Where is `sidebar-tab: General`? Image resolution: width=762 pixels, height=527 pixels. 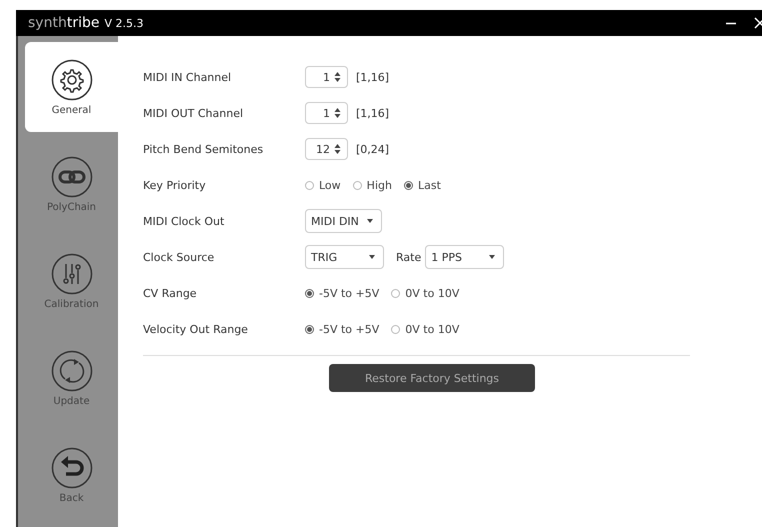
sidebar-tab: General is located at coordinates (71, 87).